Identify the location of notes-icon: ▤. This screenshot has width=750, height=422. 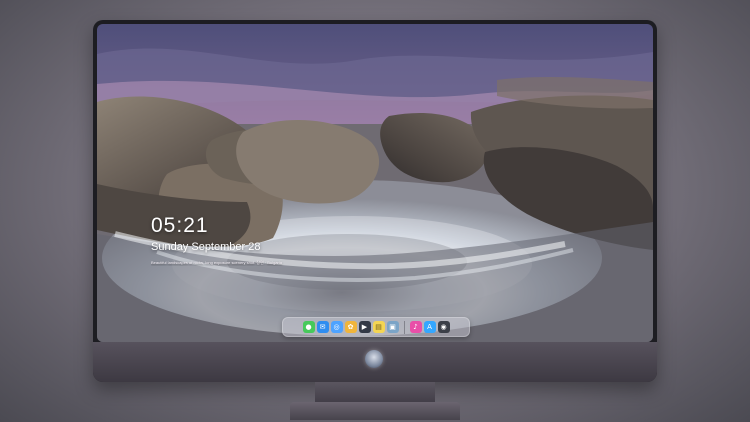
(378, 327).